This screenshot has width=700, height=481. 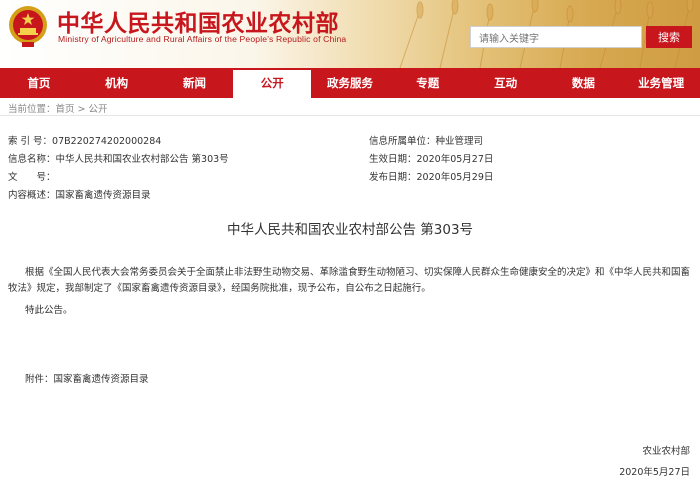 I want to click on national-emblem-icon, so click(x=28, y=26).